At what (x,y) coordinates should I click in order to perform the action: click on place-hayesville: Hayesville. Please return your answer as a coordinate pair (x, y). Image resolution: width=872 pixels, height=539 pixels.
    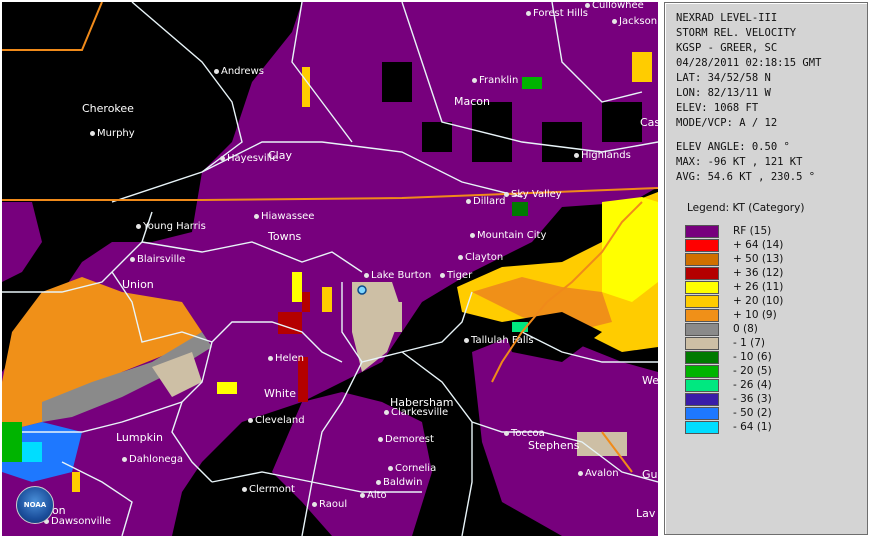
    Looking at the image, I should click on (249, 158).